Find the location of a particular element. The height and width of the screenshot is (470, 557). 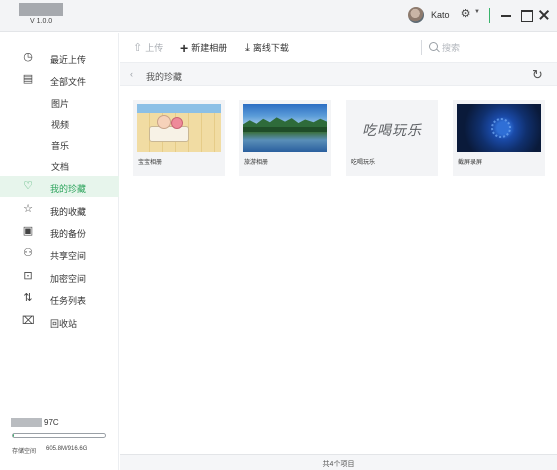

album-card-screenshots: 截屏录屏 is located at coordinates (499, 138).